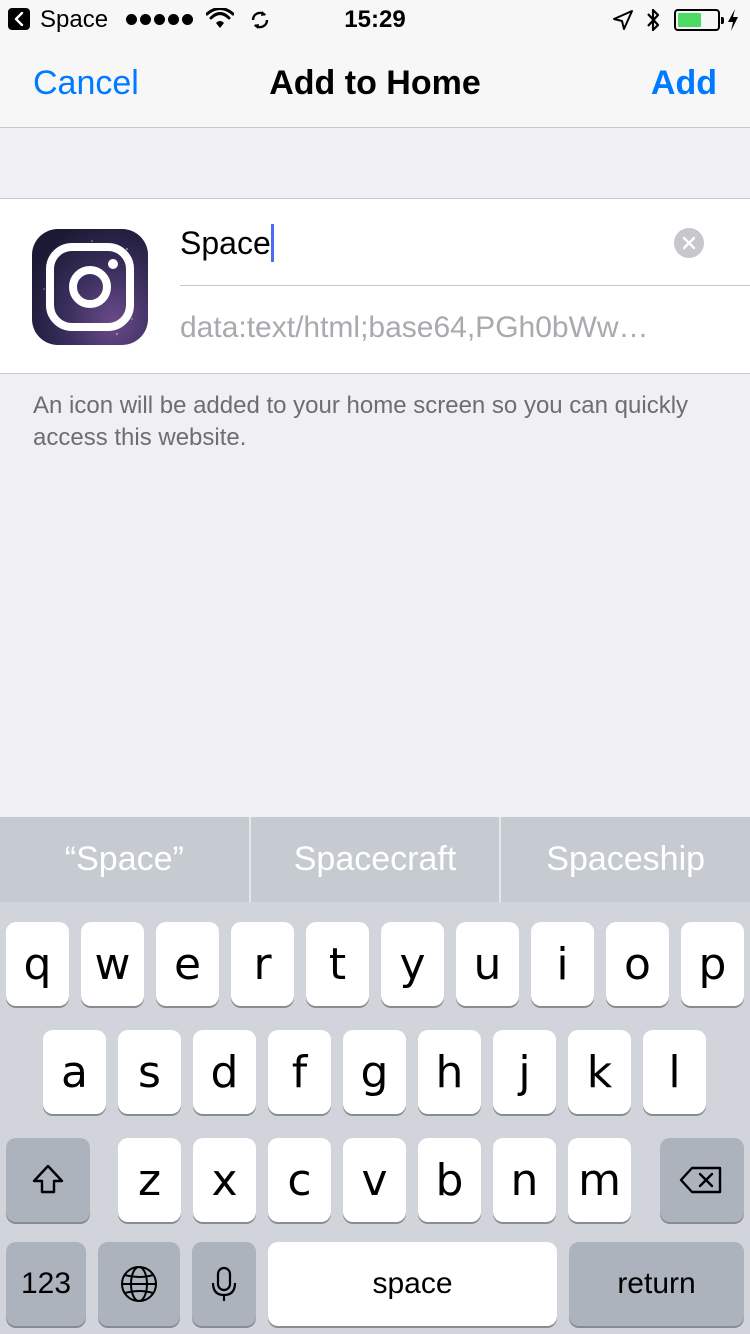 The height and width of the screenshot is (1334, 750). What do you see at coordinates (90, 287) in the screenshot?
I see `instagram-camera-icon` at bounding box center [90, 287].